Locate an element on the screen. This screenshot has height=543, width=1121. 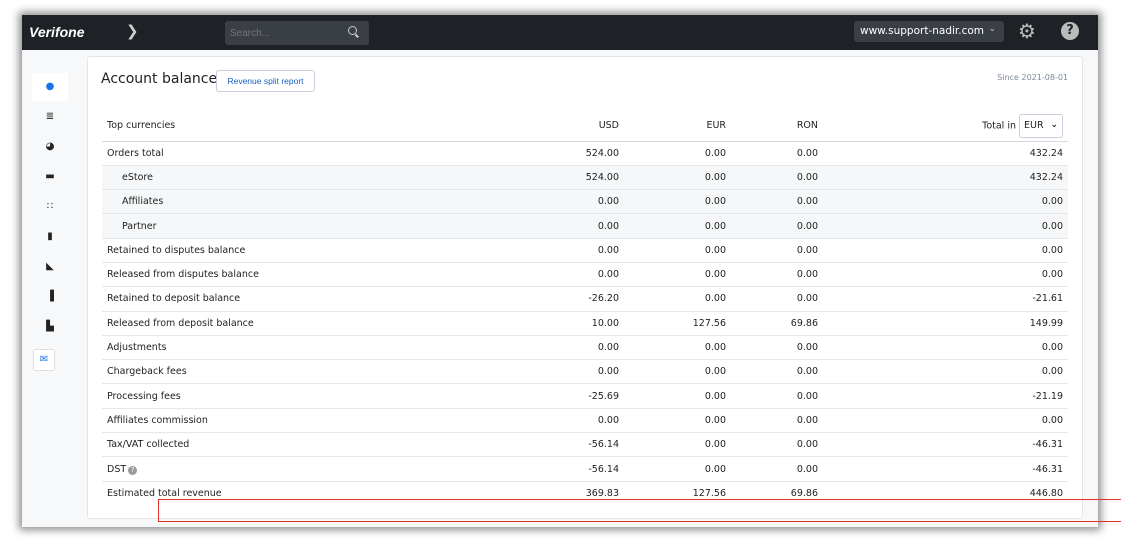
gear-icon: ⚙ is located at coordinates (1027, 31).